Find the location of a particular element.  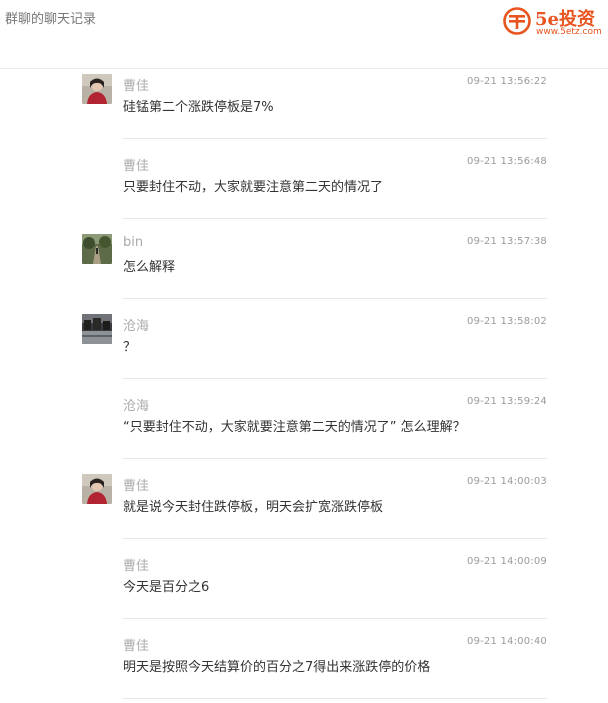

avatar-bin-image is located at coordinates (97, 249).